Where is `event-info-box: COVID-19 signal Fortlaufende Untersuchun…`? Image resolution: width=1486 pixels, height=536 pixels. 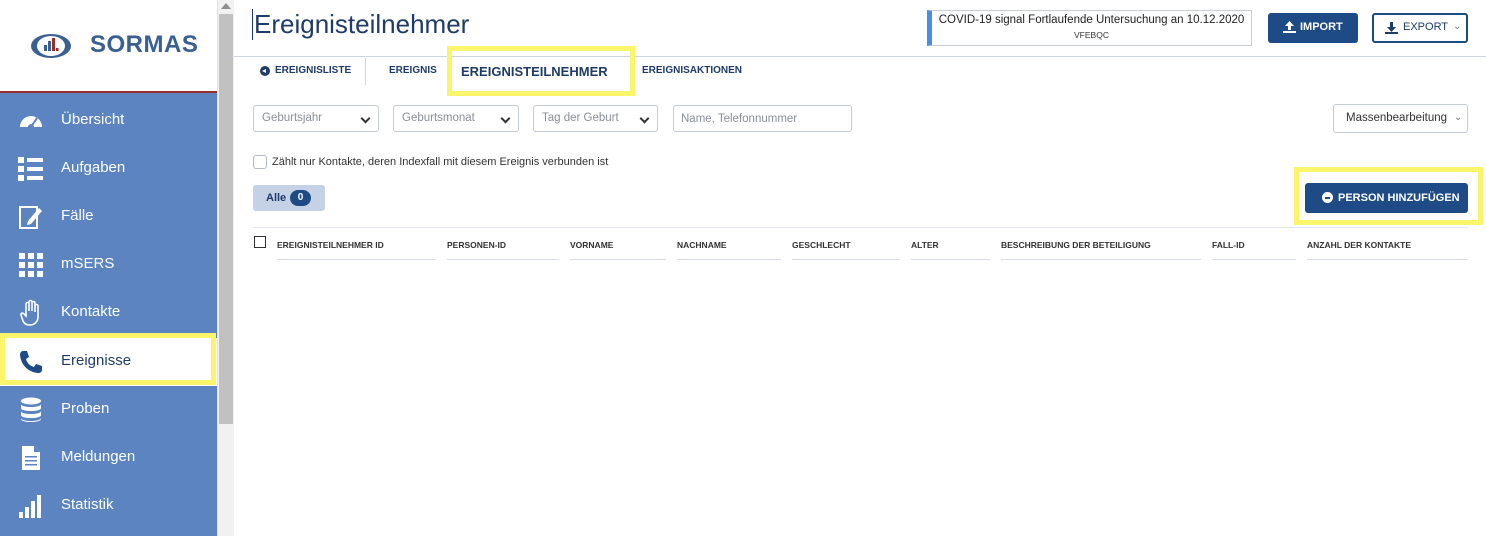
event-info-box: COVID-19 signal Fortlaufende Untersuchun… is located at coordinates (1089, 28).